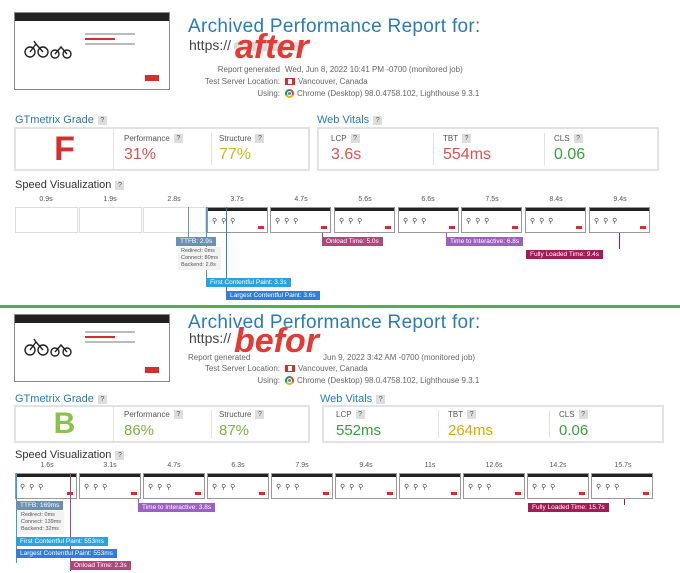  I want to click on timeline-tick: 4.7s, so click(174, 465).